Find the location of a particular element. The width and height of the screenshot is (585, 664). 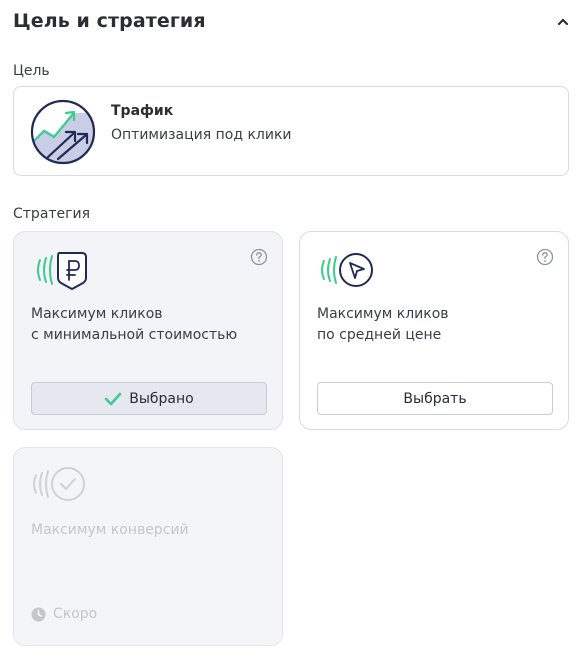

section-title: Цель и стратегия is located at coordinates (109, 21).